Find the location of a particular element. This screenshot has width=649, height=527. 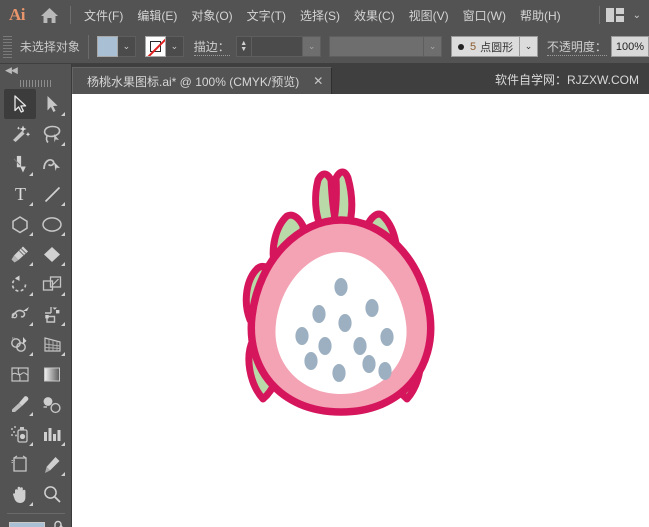

type-tool: T is located at coordinates (20, 194).